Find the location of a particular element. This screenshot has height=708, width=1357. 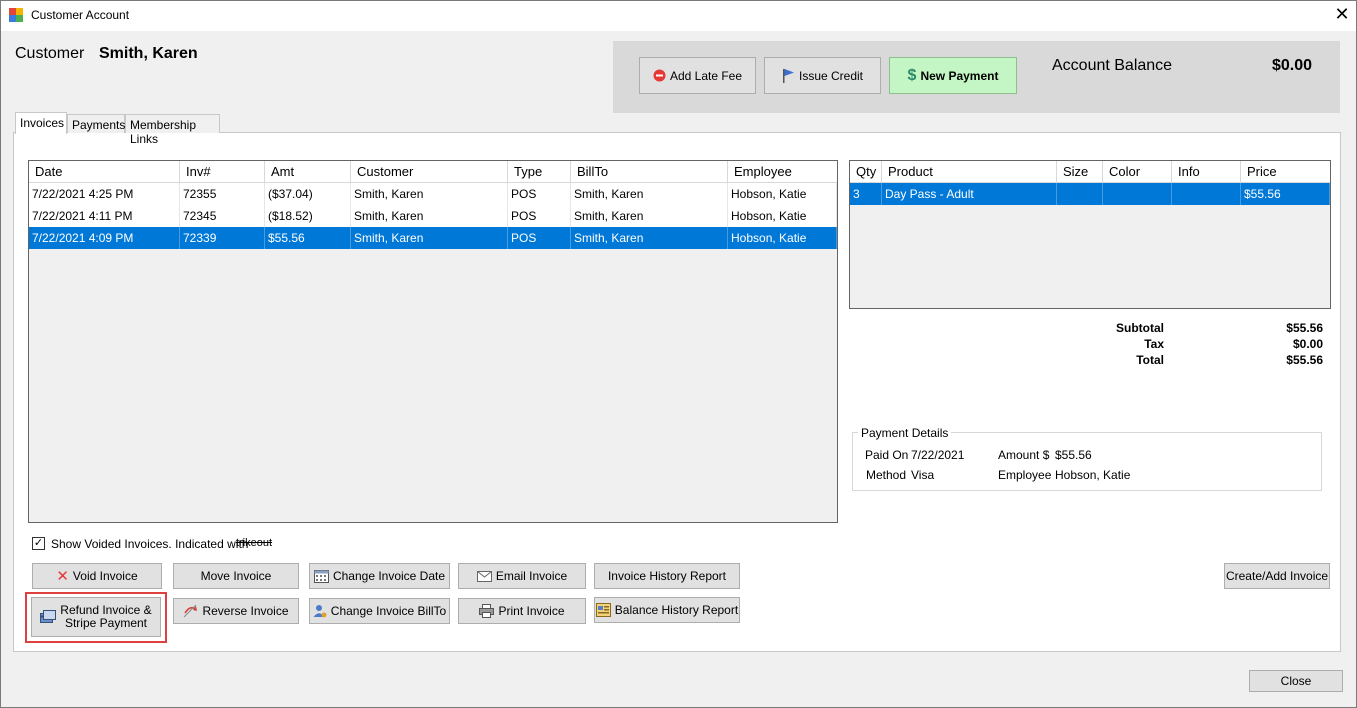

employee-value: Hobson, Katie is located at coordinates (1093, 475).